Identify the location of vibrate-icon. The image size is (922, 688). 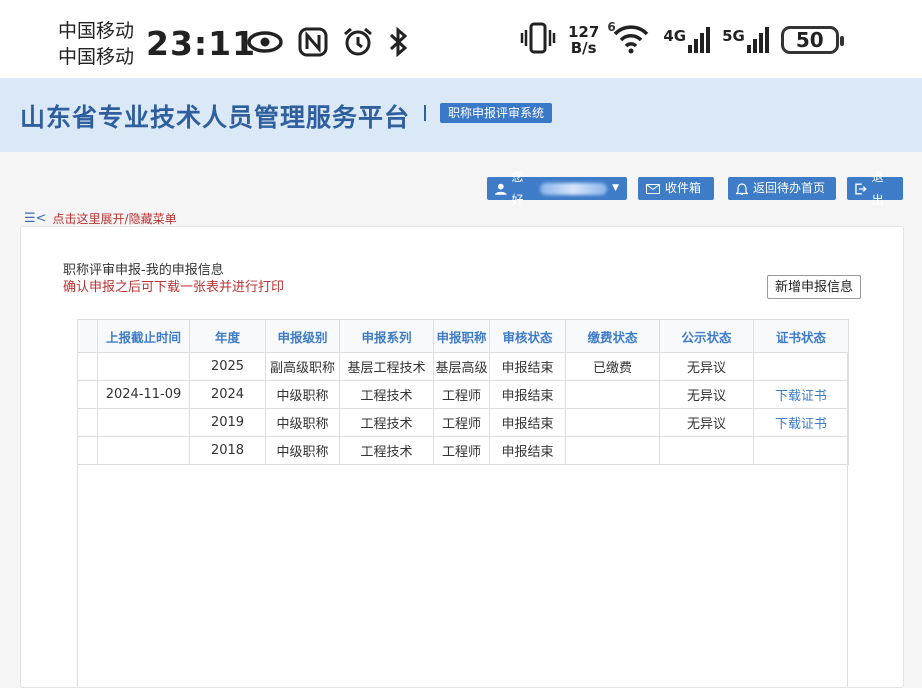
(538, 40).